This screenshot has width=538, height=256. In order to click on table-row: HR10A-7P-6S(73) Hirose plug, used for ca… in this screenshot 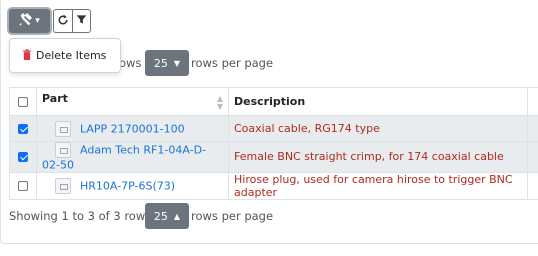, I will do `click(273, 185)`.